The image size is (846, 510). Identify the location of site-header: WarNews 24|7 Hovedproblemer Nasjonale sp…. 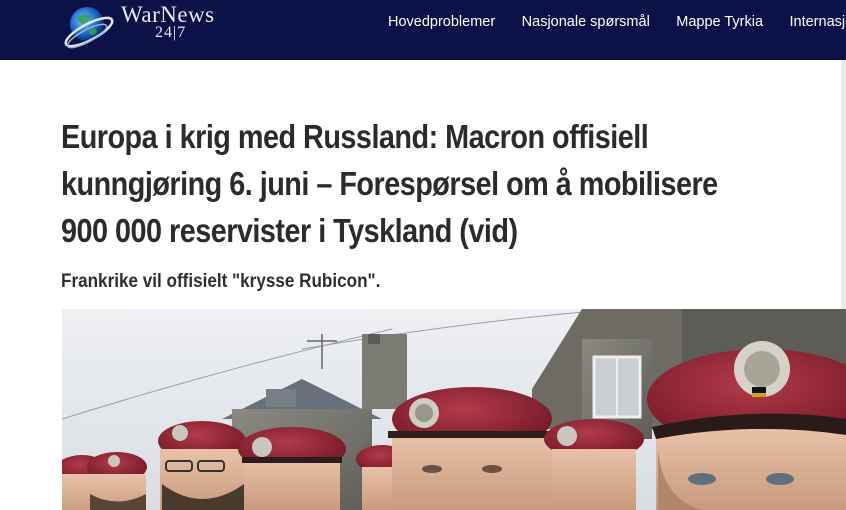
(423, 30).